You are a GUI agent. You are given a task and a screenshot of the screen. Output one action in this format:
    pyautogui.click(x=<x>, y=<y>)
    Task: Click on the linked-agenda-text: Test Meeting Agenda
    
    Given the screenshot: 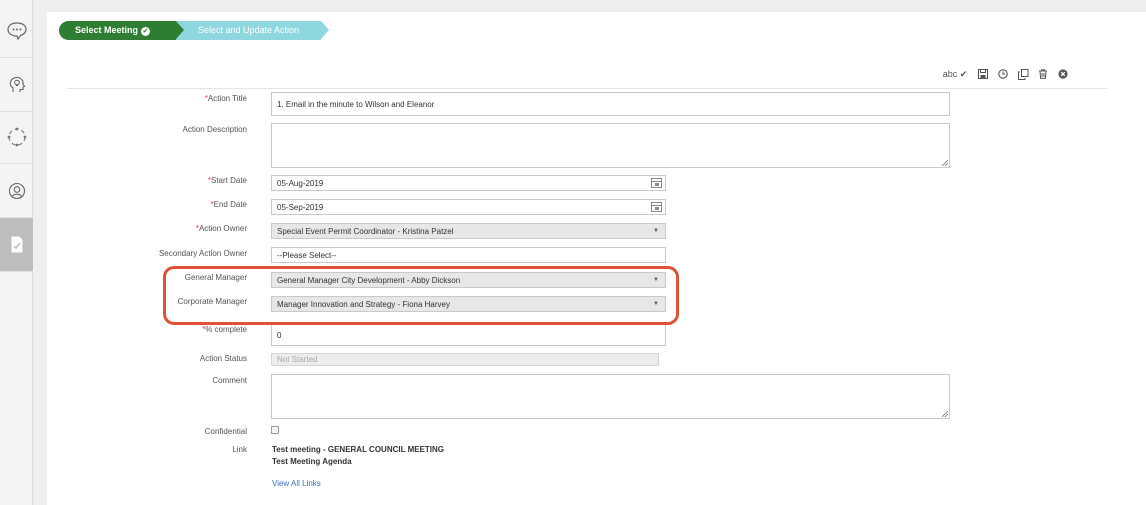 What is the action you would take?
    pyautogui.click(x=312, y=461)
    